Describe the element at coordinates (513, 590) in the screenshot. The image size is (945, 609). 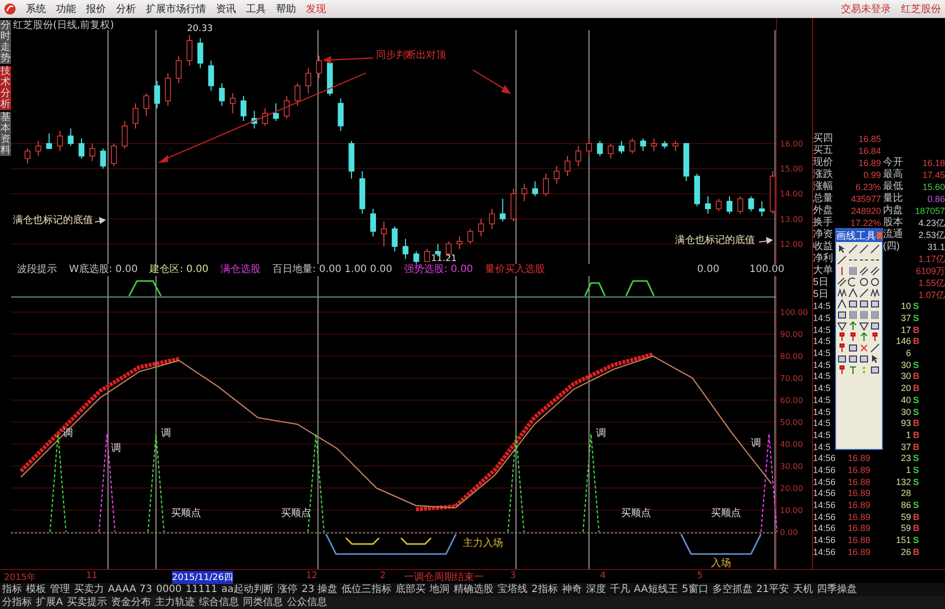
I see `formula-tab: 宝塔线` at that location.